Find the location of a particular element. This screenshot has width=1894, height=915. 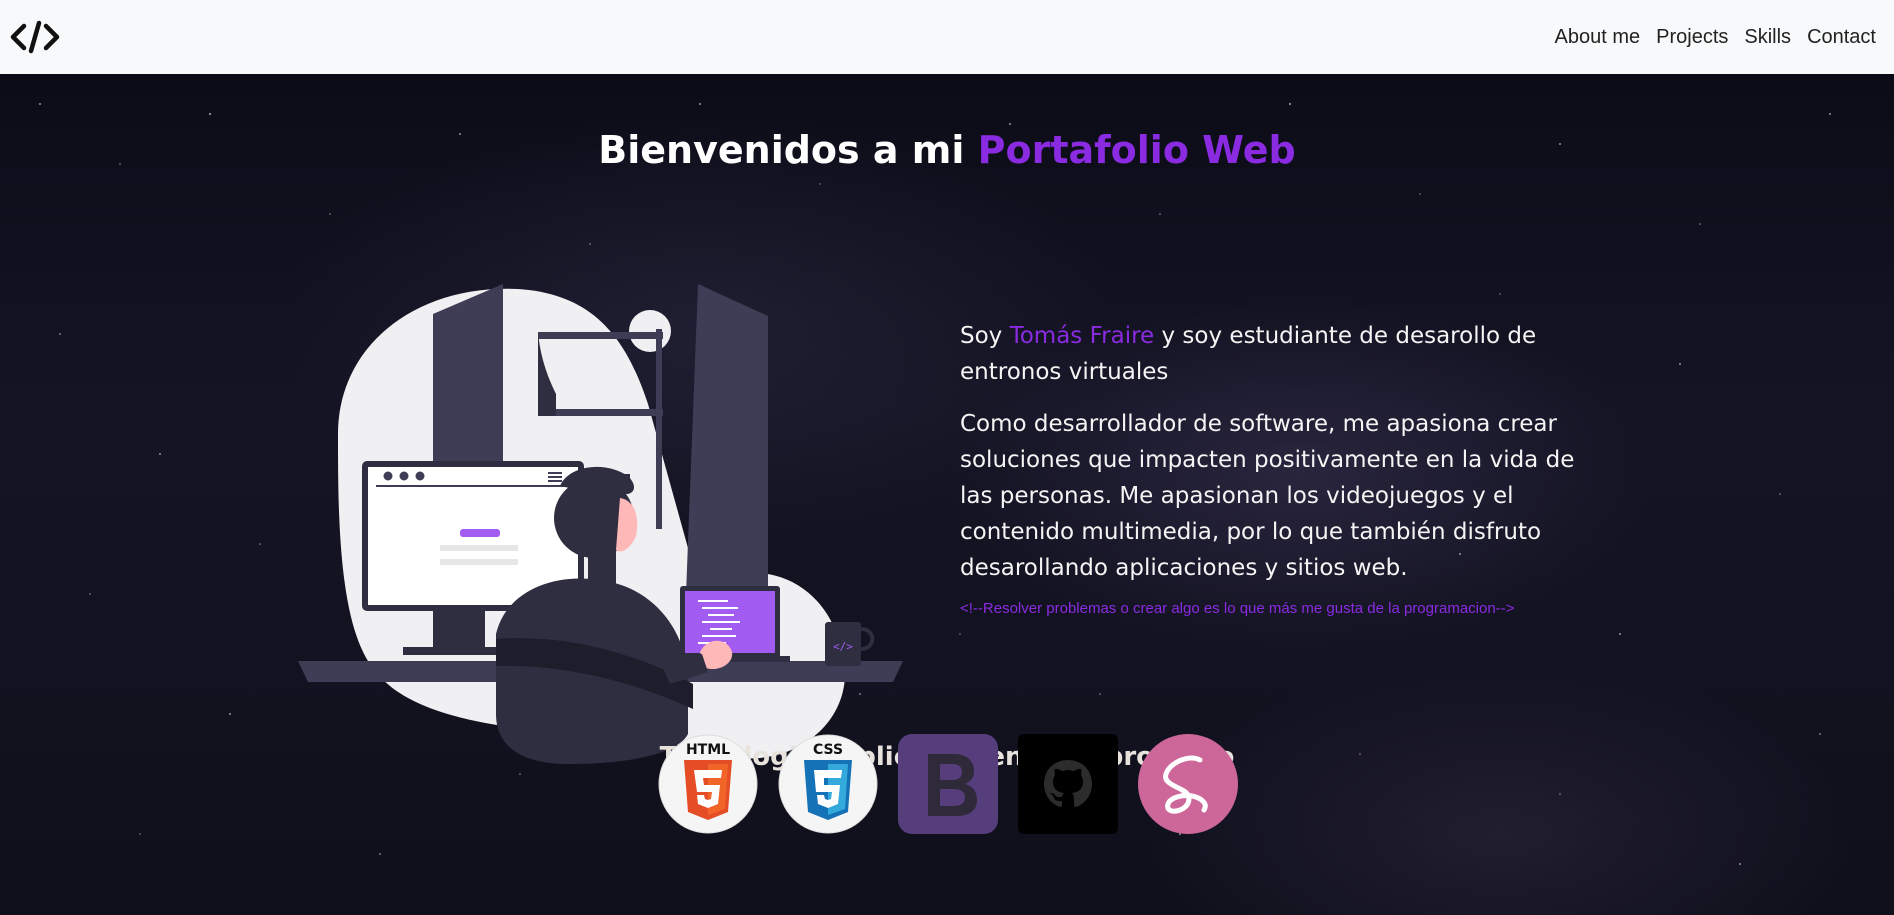

nav-contact: Contact is located at coordinates (1841, 37).